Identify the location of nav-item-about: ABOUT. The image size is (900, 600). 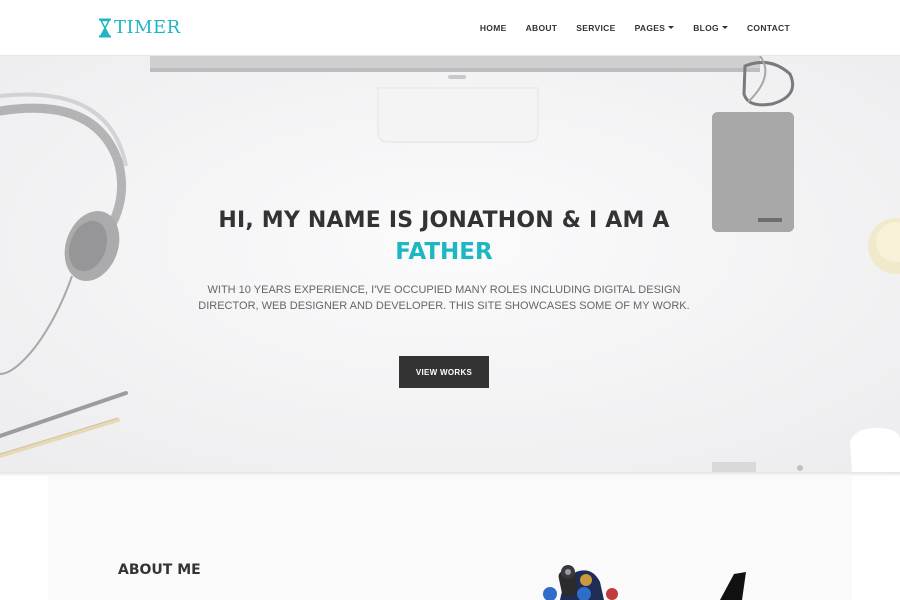
(542, 28).